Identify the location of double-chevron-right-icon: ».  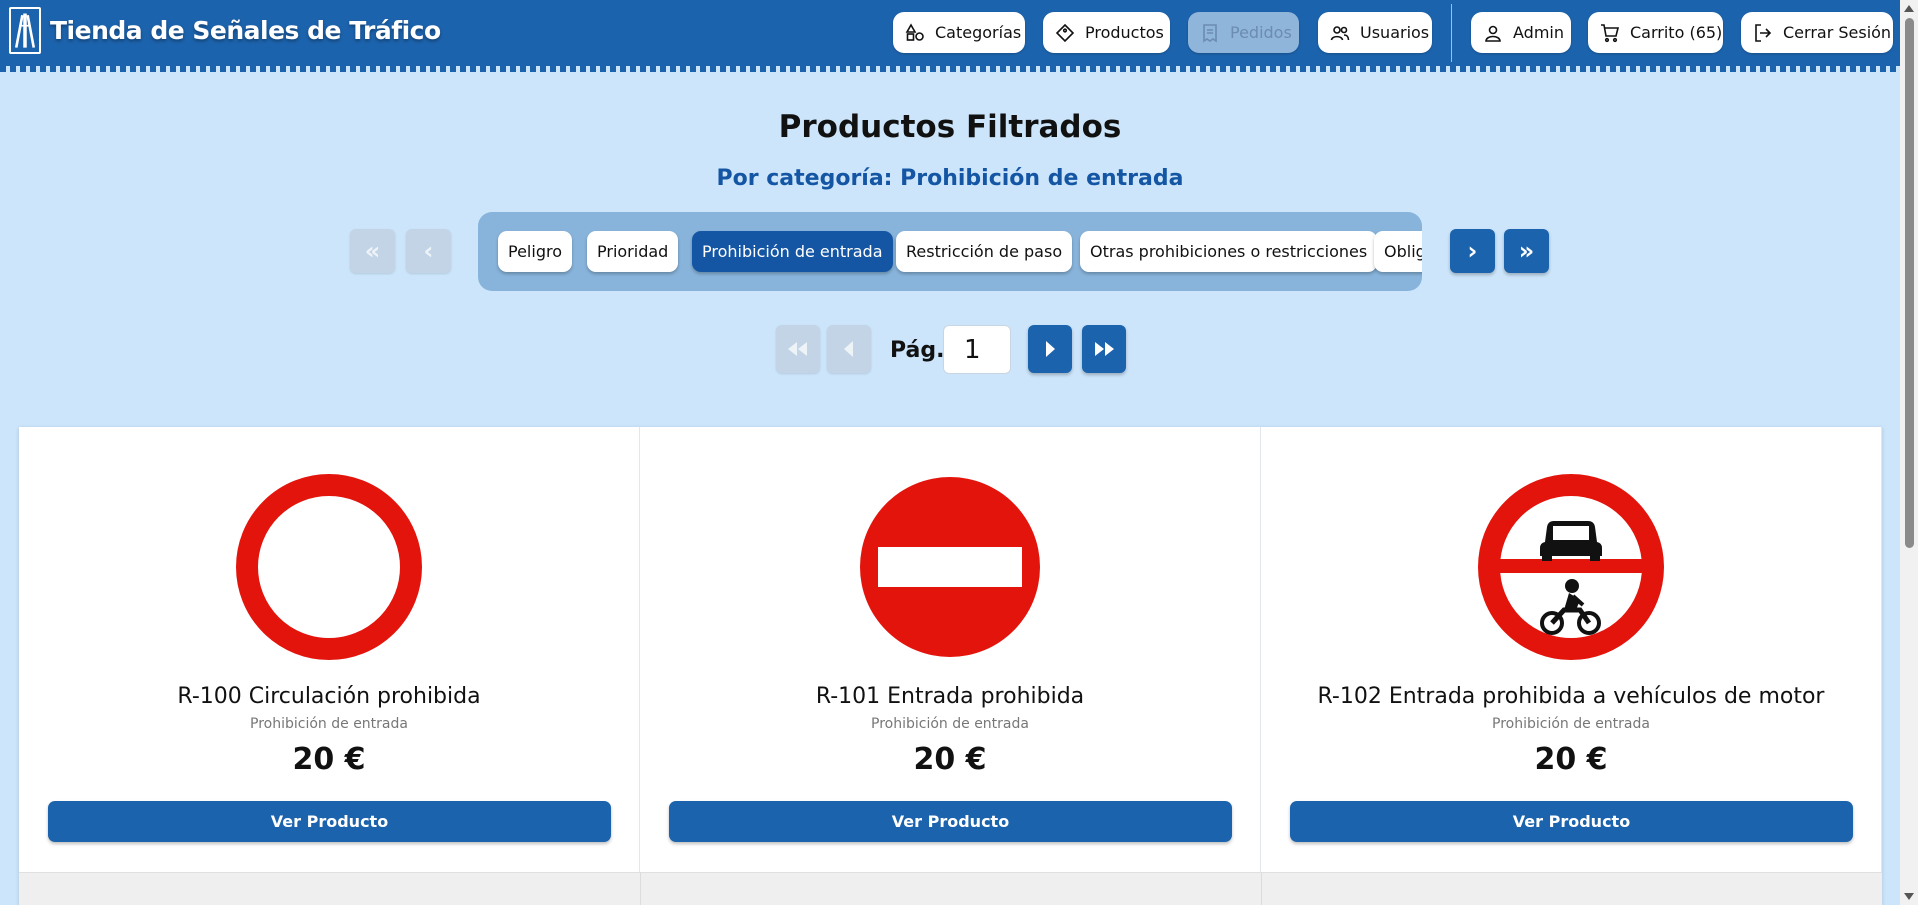
(1526, 251).